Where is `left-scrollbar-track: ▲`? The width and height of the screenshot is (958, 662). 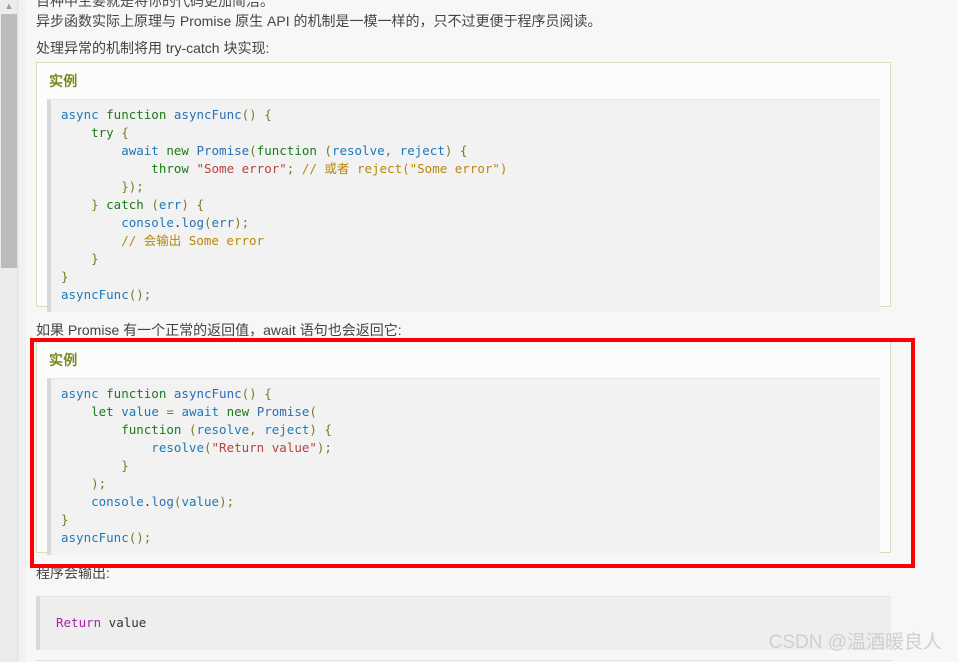
left-scrollbar-track: ▲ is located at coordinates (9, 331).